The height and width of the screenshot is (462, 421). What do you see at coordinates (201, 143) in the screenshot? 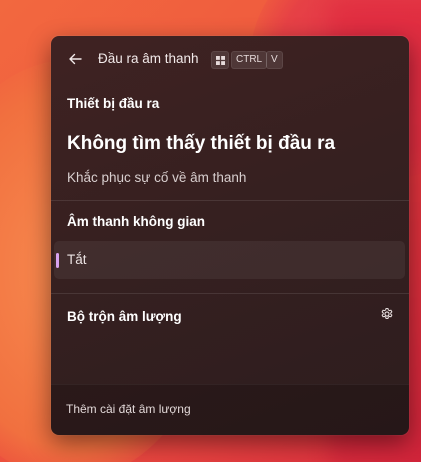
I see `no-output-device-message: Không tìm thấy thiết bị đầu ra` at bounding box center [201, 143].